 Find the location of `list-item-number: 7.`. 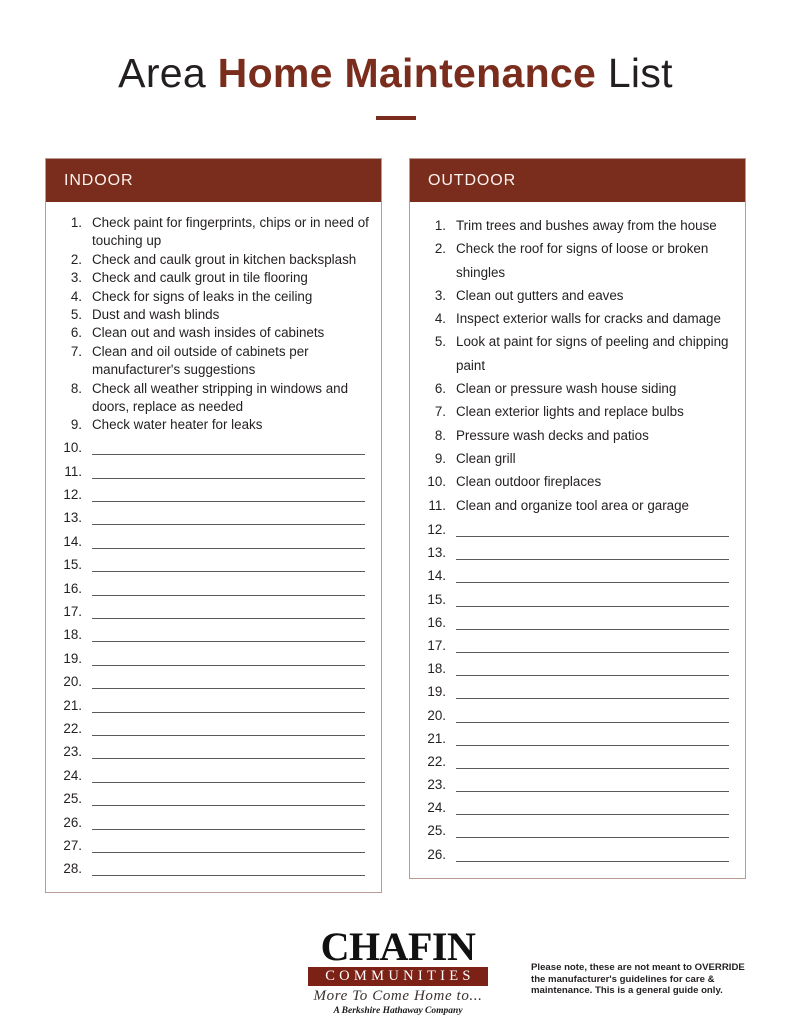

list-item-number: 7. is located at coordinates (76, 351).